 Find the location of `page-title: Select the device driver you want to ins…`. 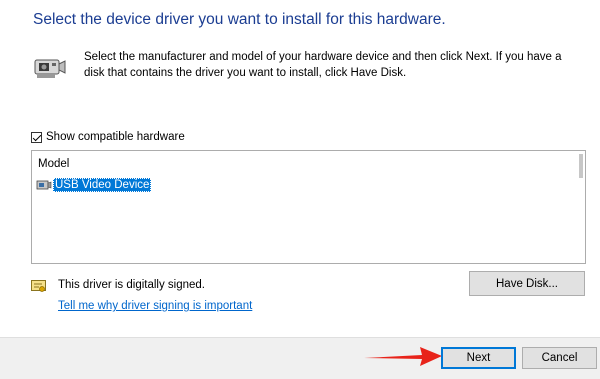

page-title: Select the device driver you want to ins… is located at coordinates (239, 19).